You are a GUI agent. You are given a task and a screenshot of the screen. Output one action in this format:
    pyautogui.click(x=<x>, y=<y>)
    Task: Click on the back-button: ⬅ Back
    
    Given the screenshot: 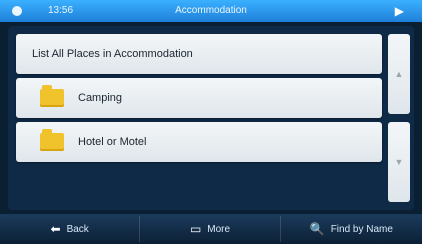 What is the action you would take?
    pyautogui.click(x=70, y=229)
    